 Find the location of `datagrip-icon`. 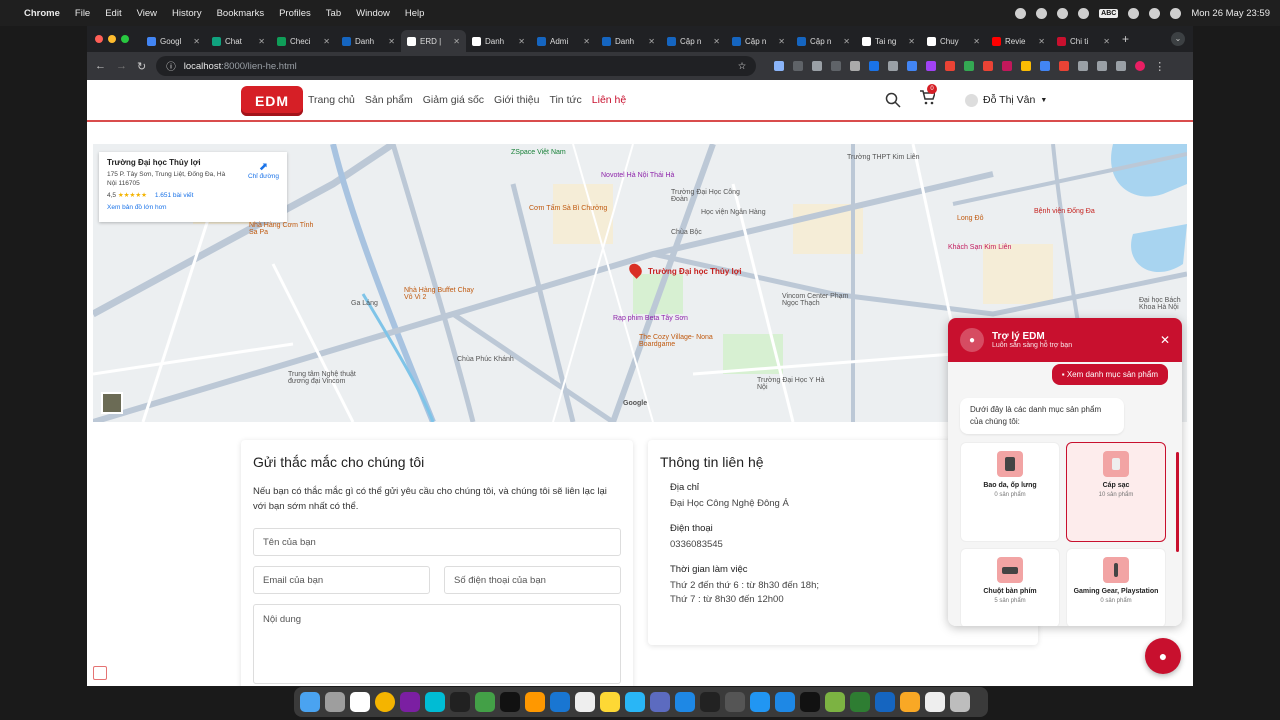

datagrip-icon is located at coordinates (885, 702).